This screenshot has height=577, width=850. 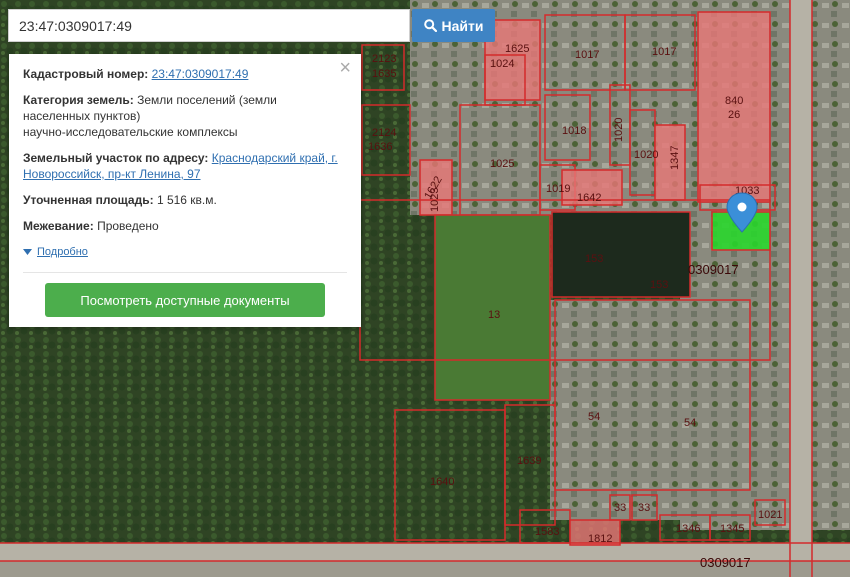 I want to click on plot-label: 1345, so click(x=732, y=529).